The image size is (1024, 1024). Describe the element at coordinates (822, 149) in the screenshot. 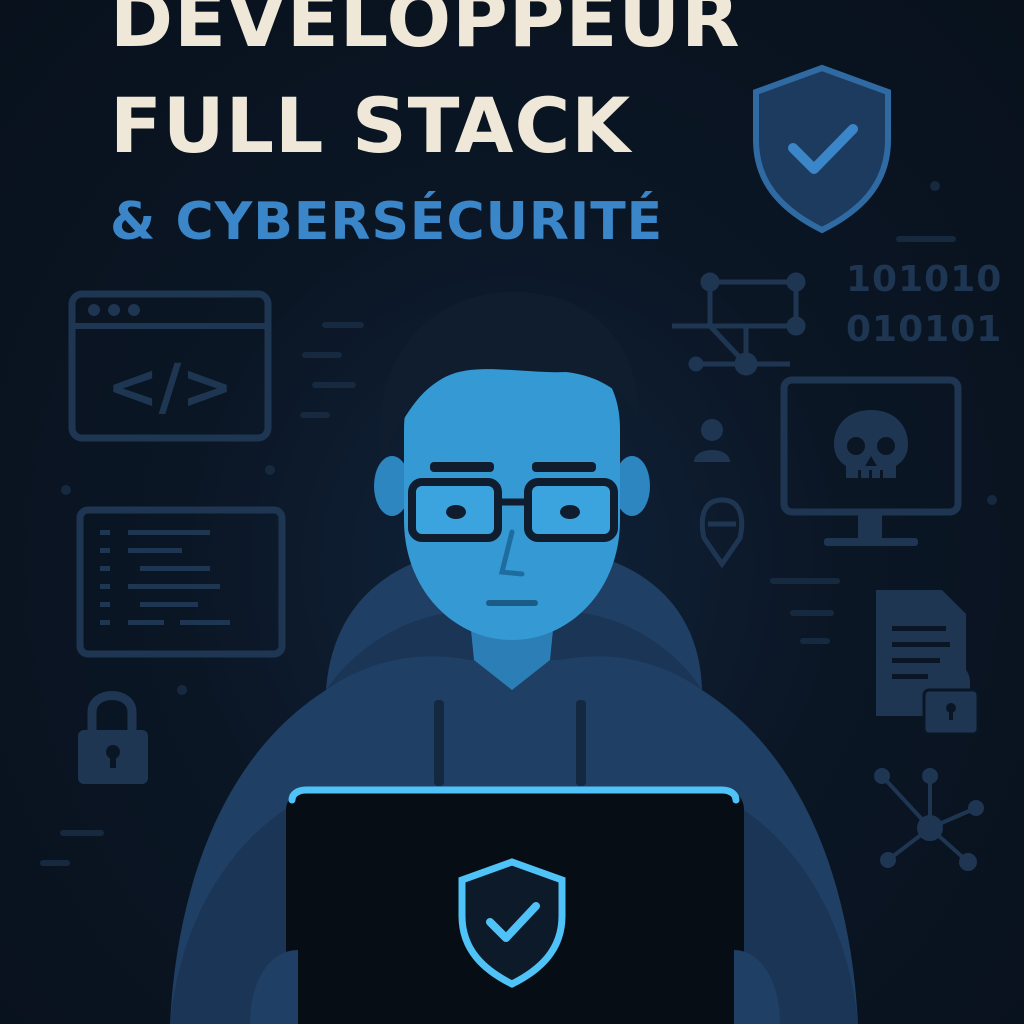

I see `shield-check-icon` at that location.